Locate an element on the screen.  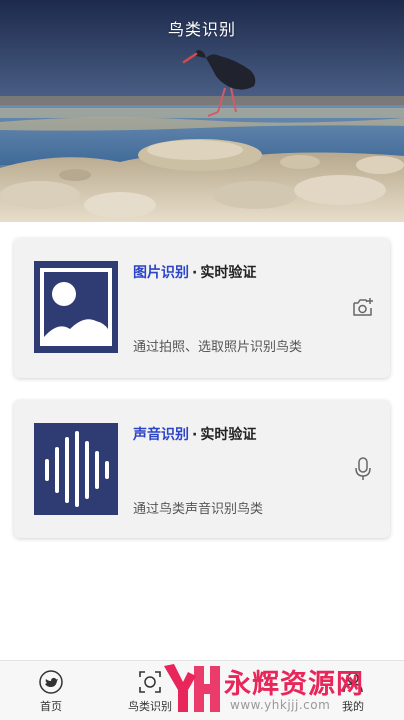
card-description: 通过鸟类声音识别鸟类 is located at coordinates (198, 509).